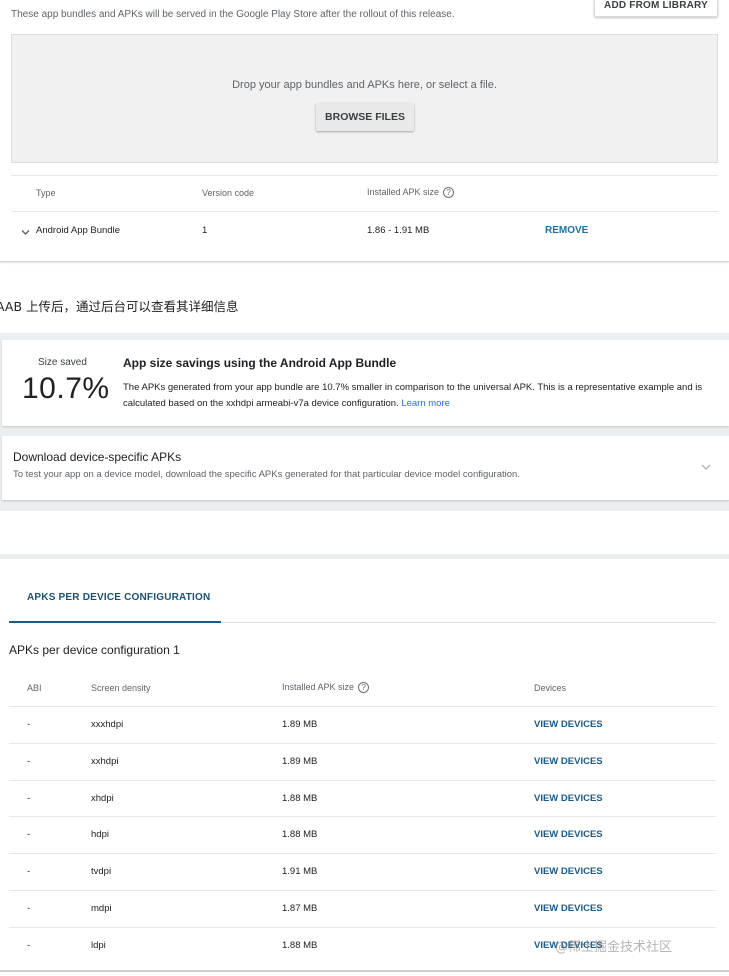  I want to click on col-apk-size-header: Installed APK size?, so click(326, 688).